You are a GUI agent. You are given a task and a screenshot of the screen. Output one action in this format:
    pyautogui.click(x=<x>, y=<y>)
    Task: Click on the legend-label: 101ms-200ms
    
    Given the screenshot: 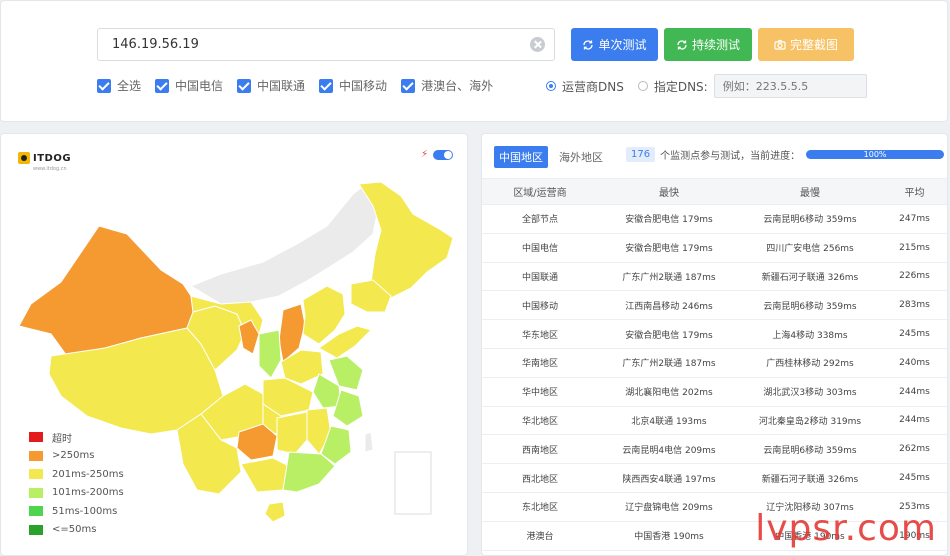 What is the action you would take?
    pyautogui.click(x=88, y=493)
    